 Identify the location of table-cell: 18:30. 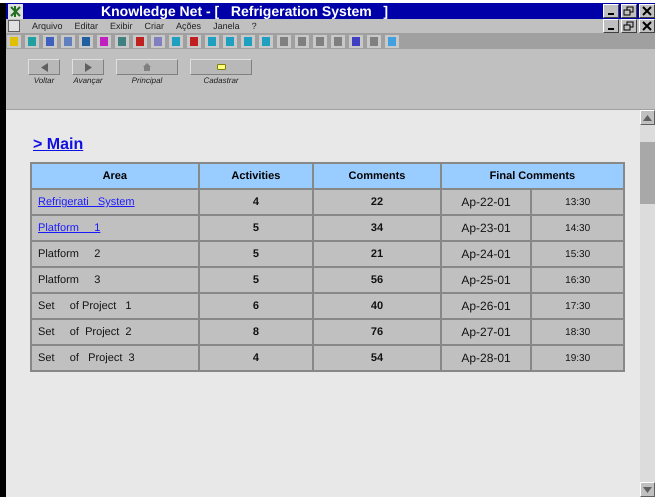
(577, 332).